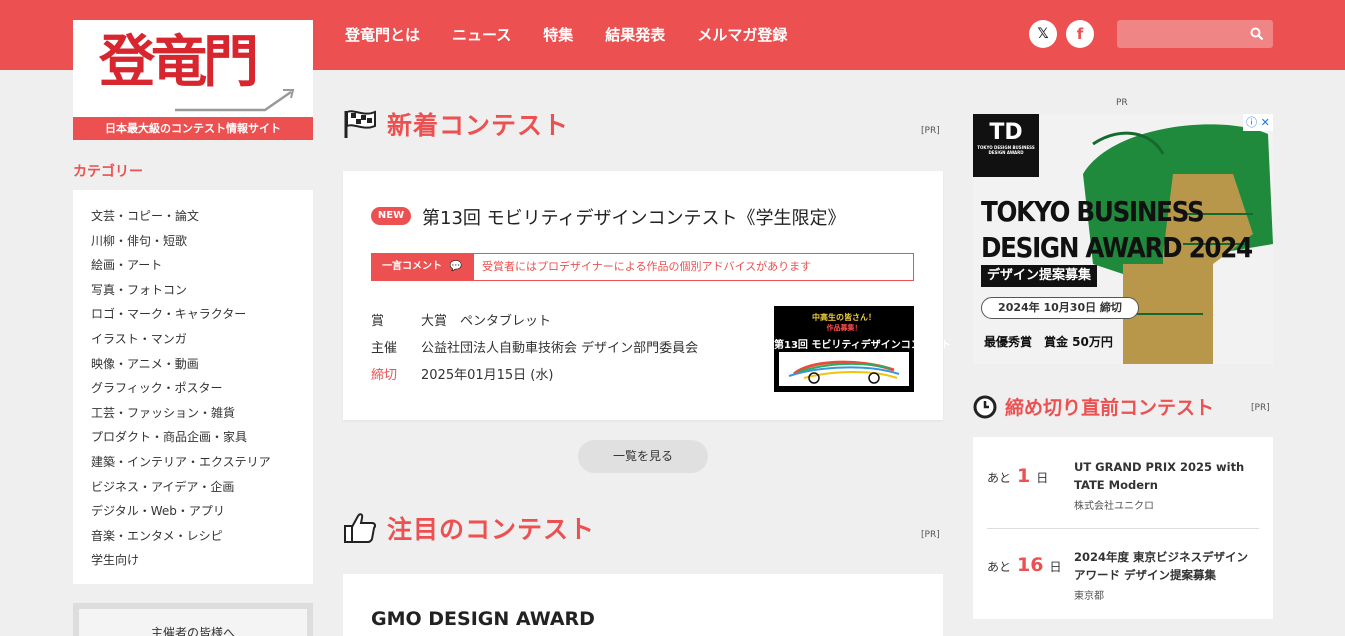  Describe the element at coordinates (202, 265) in the screenshot. I see `category-item: 絵画・アート` at that location.